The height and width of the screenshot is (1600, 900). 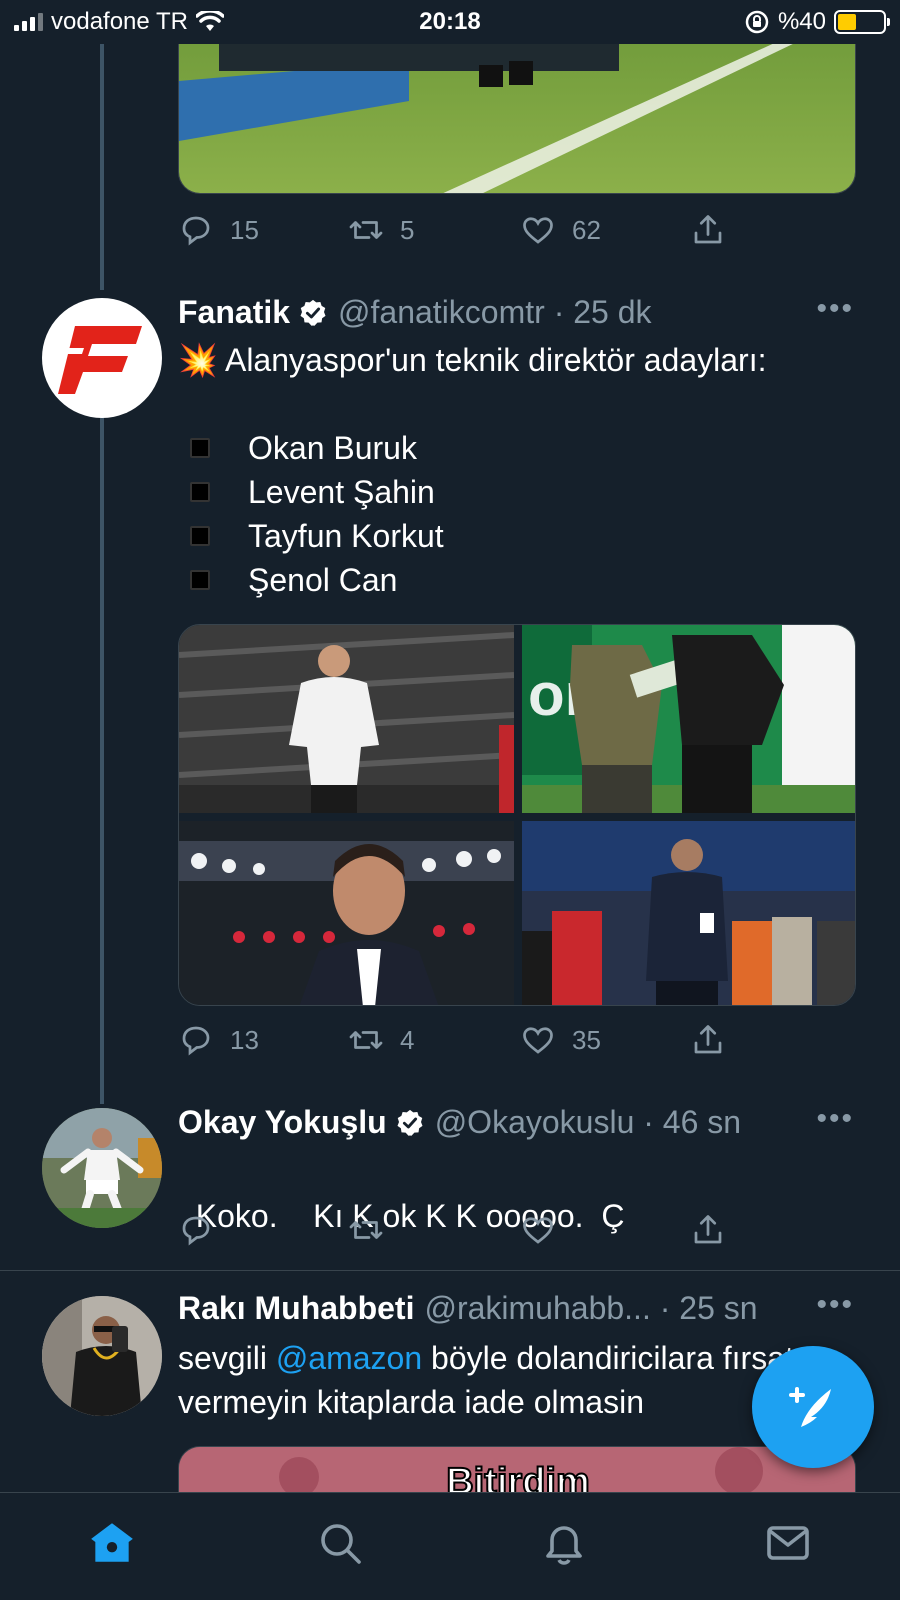 I want to click on author-handle-time: @fanatikcomtr · 25 dk, so click(x=495, y=312).